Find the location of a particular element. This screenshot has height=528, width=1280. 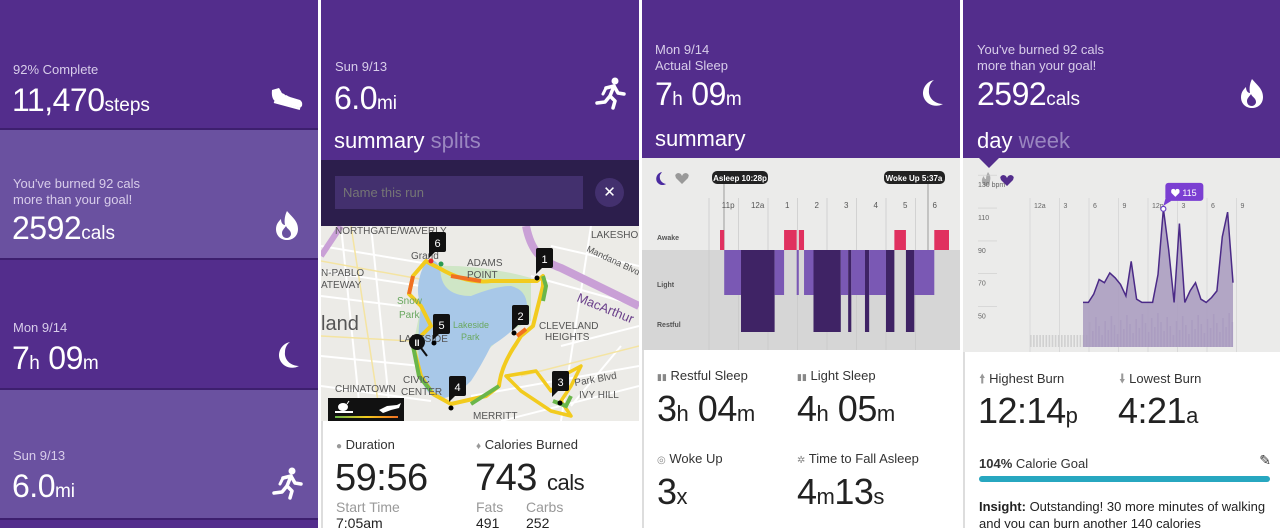

restful-hours: 3 is located at coordinates (667, 408).